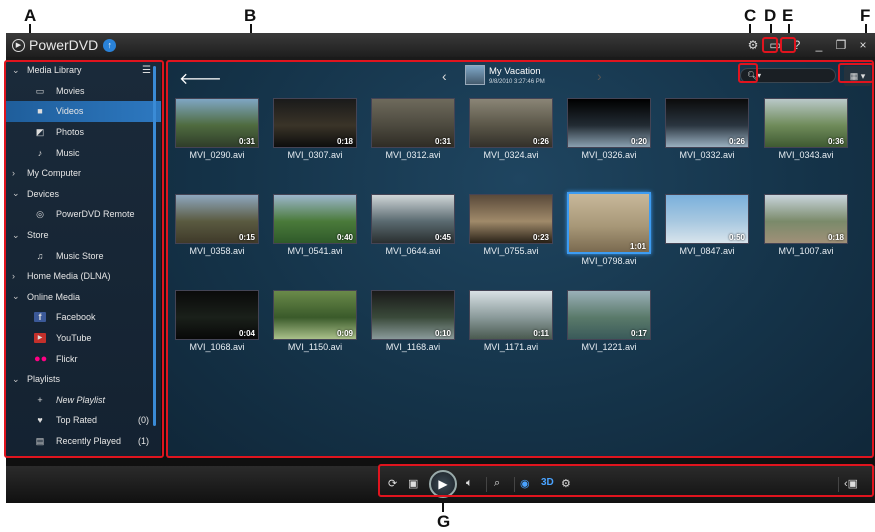 The image size is (875, 532). What do you see at coordinates (788, 45) in the screenshot?
I see `annotation-box-e` at bounding box center [788, 45].